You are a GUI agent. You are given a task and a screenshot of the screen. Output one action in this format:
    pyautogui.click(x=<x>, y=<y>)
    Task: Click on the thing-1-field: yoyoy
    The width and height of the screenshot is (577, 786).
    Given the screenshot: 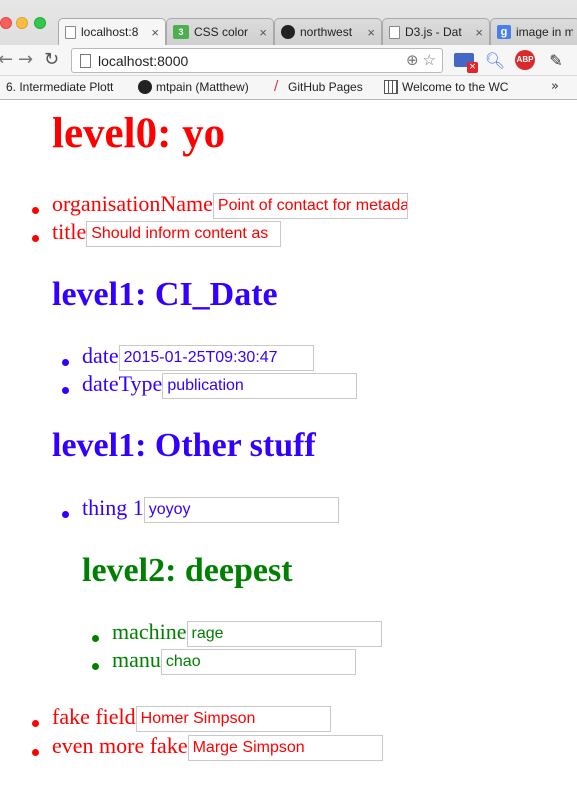 What is the action you would take?
    pyautogui.click(x=241, y=510)
    